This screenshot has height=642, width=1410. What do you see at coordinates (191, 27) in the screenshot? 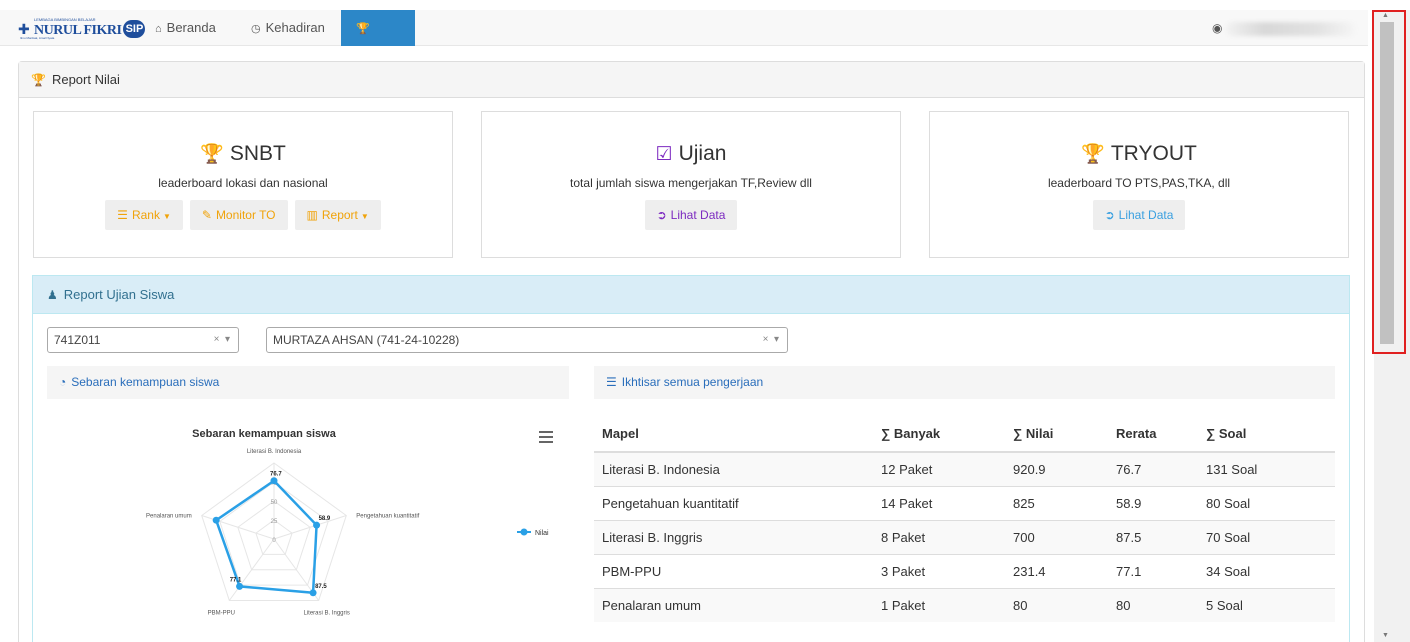
I see `nav-item-label: Beranda` at bounding box center [191, 27].